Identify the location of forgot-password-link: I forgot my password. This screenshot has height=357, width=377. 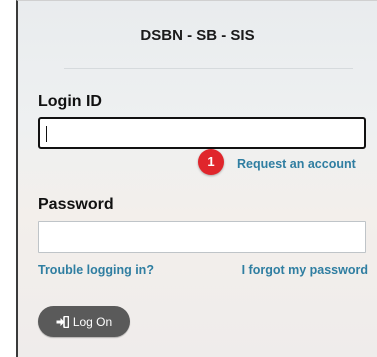
(305, 270).